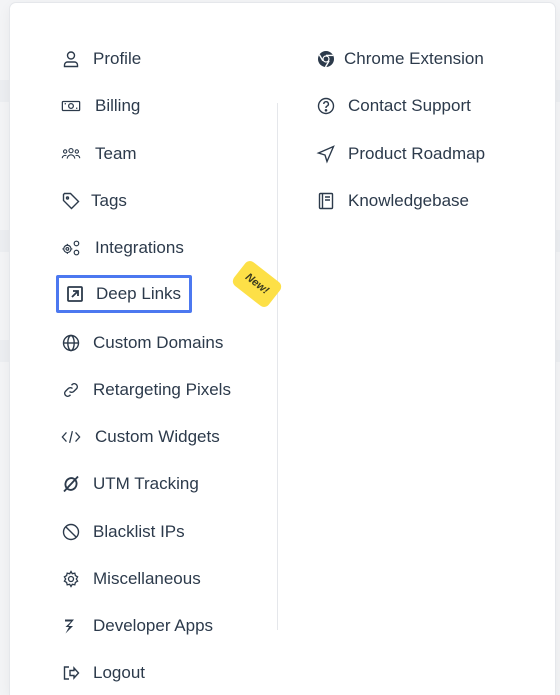 The height and width of the screenshot is (695, 560). Describe the element at coordinates (408, 200) in the screenshot. I see `menu-item-label: Knowledgebase` at that location.